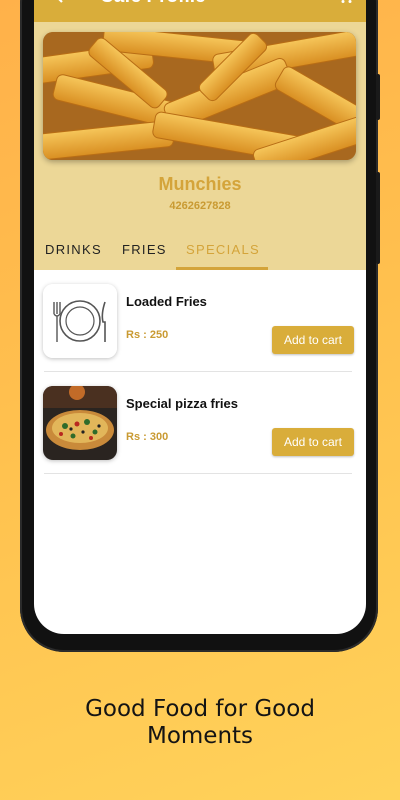 Image resolution: width=400 pixels, height=800 pixels. I want to click on cart-icon, so click(345, 4).